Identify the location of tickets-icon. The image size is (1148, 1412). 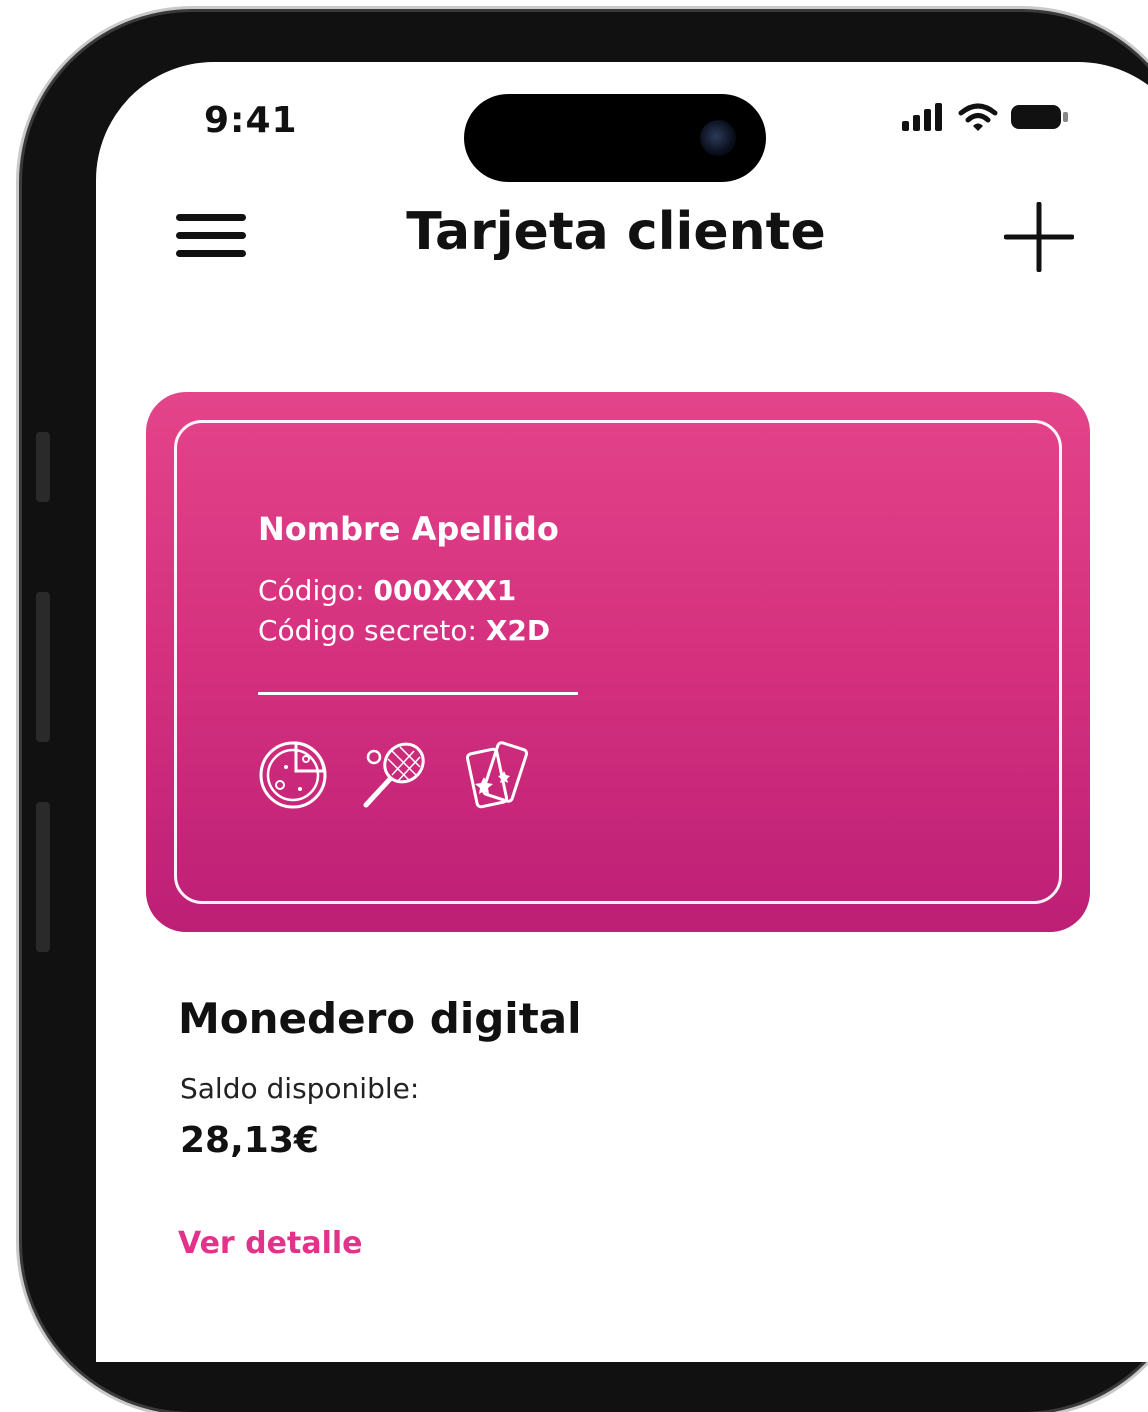
(497, 775).